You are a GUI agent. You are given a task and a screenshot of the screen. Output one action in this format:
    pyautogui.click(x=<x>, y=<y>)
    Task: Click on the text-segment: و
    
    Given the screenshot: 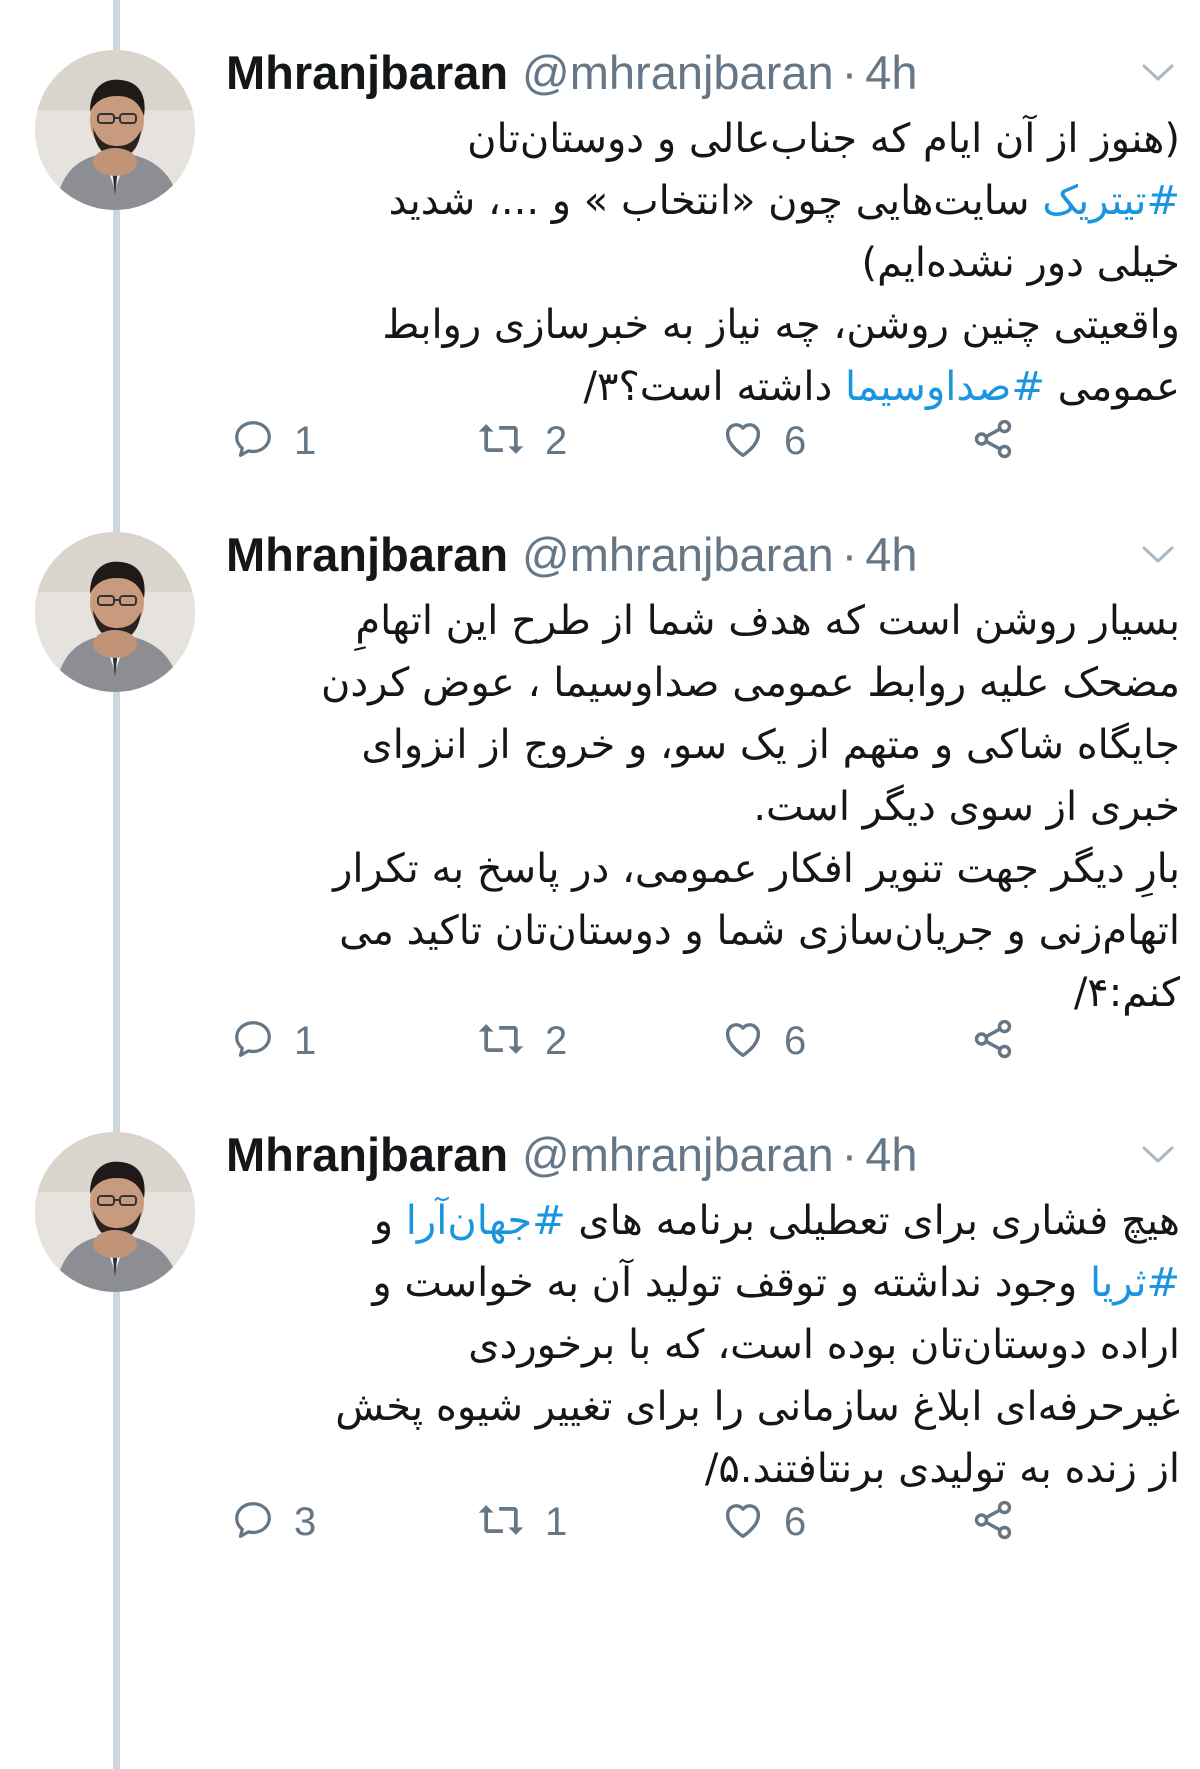 What is the action you would take?
    pyautogui.click(x=389, y=1221)
    